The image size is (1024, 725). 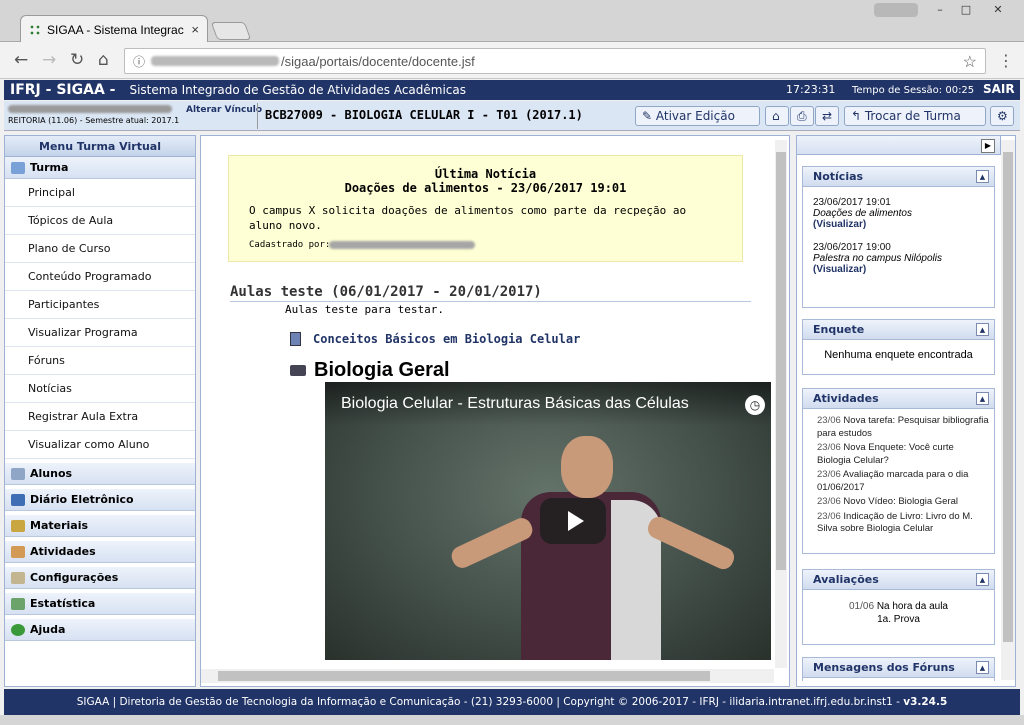 I want to click on activities-panel-title: Atividades ▲, so click(x=898, y=399).